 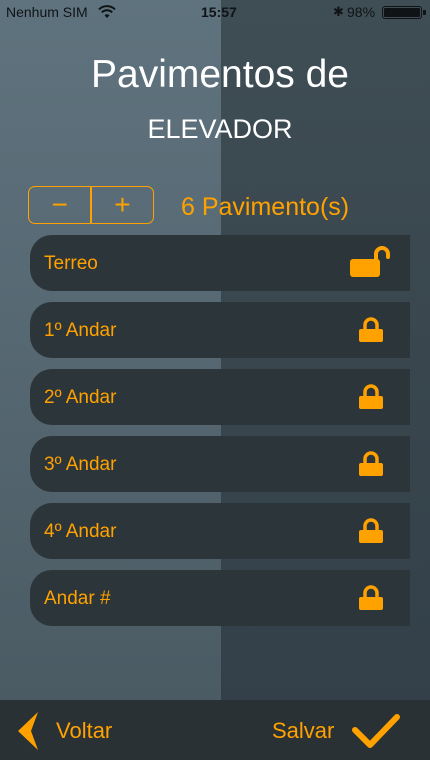 What do you see at coordinates (215, 730) in the screenshot?
I see `bottom-toolbar: Voltar Salvar` at bounding box center [215, 730].